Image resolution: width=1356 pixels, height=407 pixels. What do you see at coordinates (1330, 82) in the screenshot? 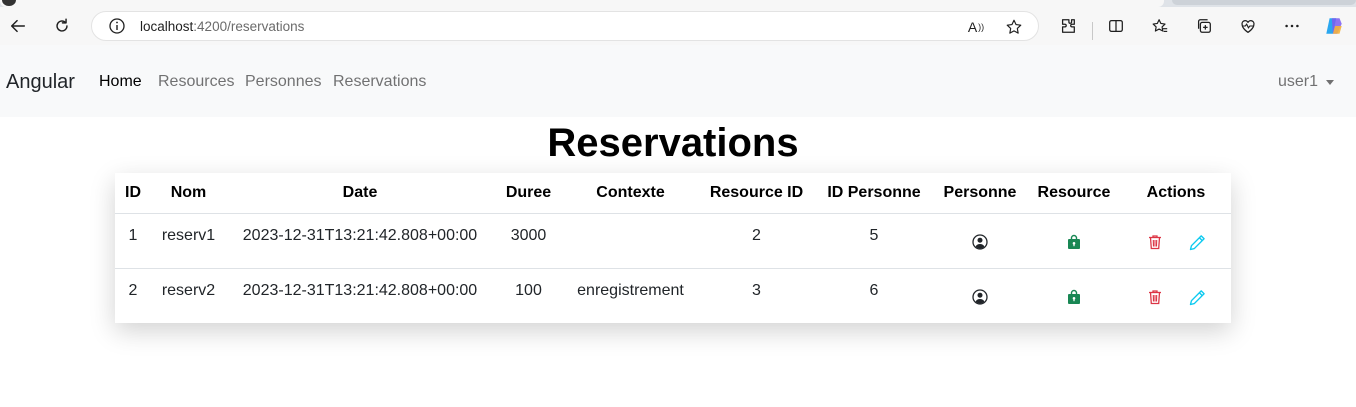
I see `chevron-down-icon` at bounding box center [1330, 82].